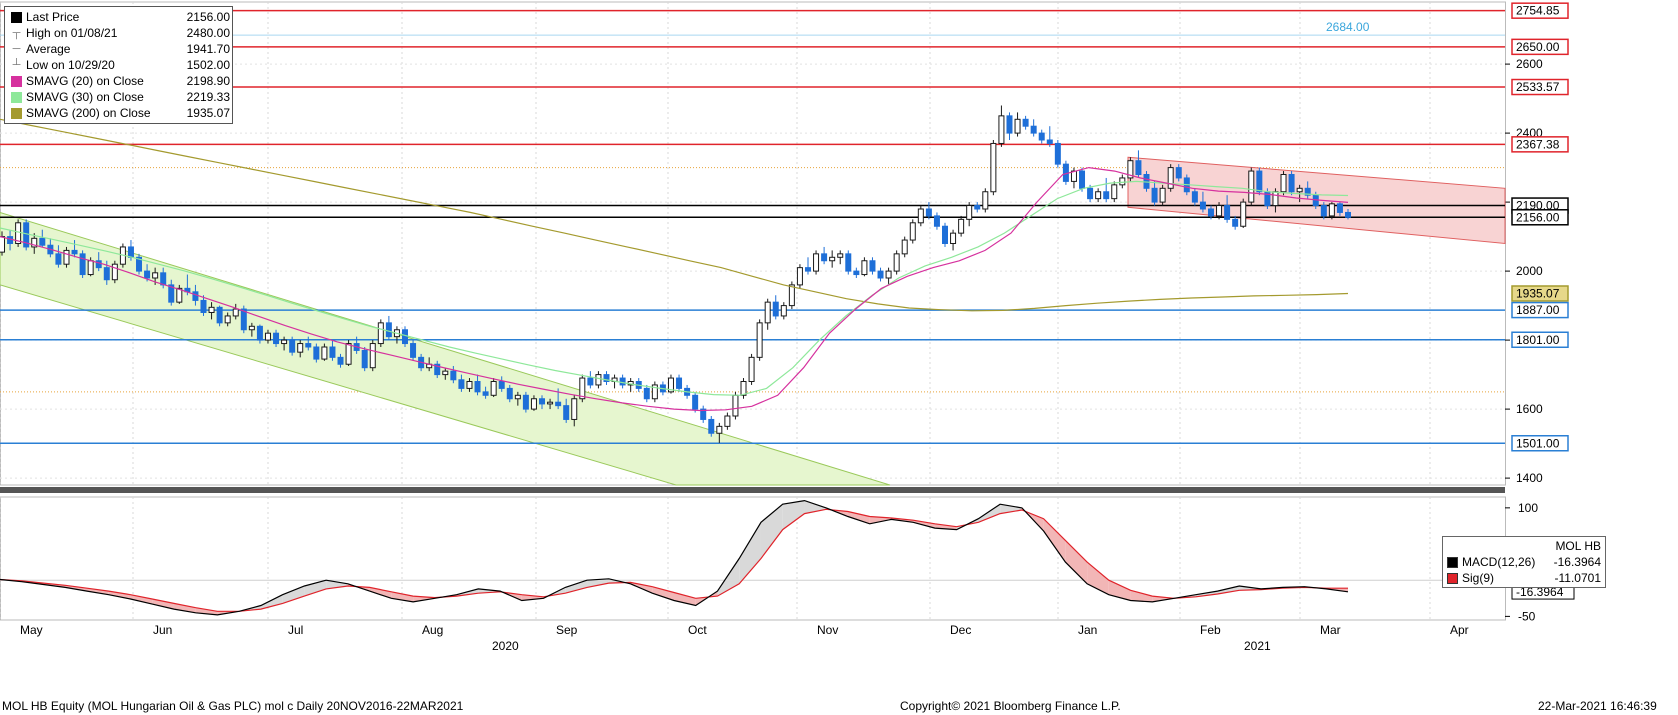 Image resolution: width=1678 pixels, height=715 pixels. I want to click on level-label-2533.57: 2533.57, so click(1538, 87).